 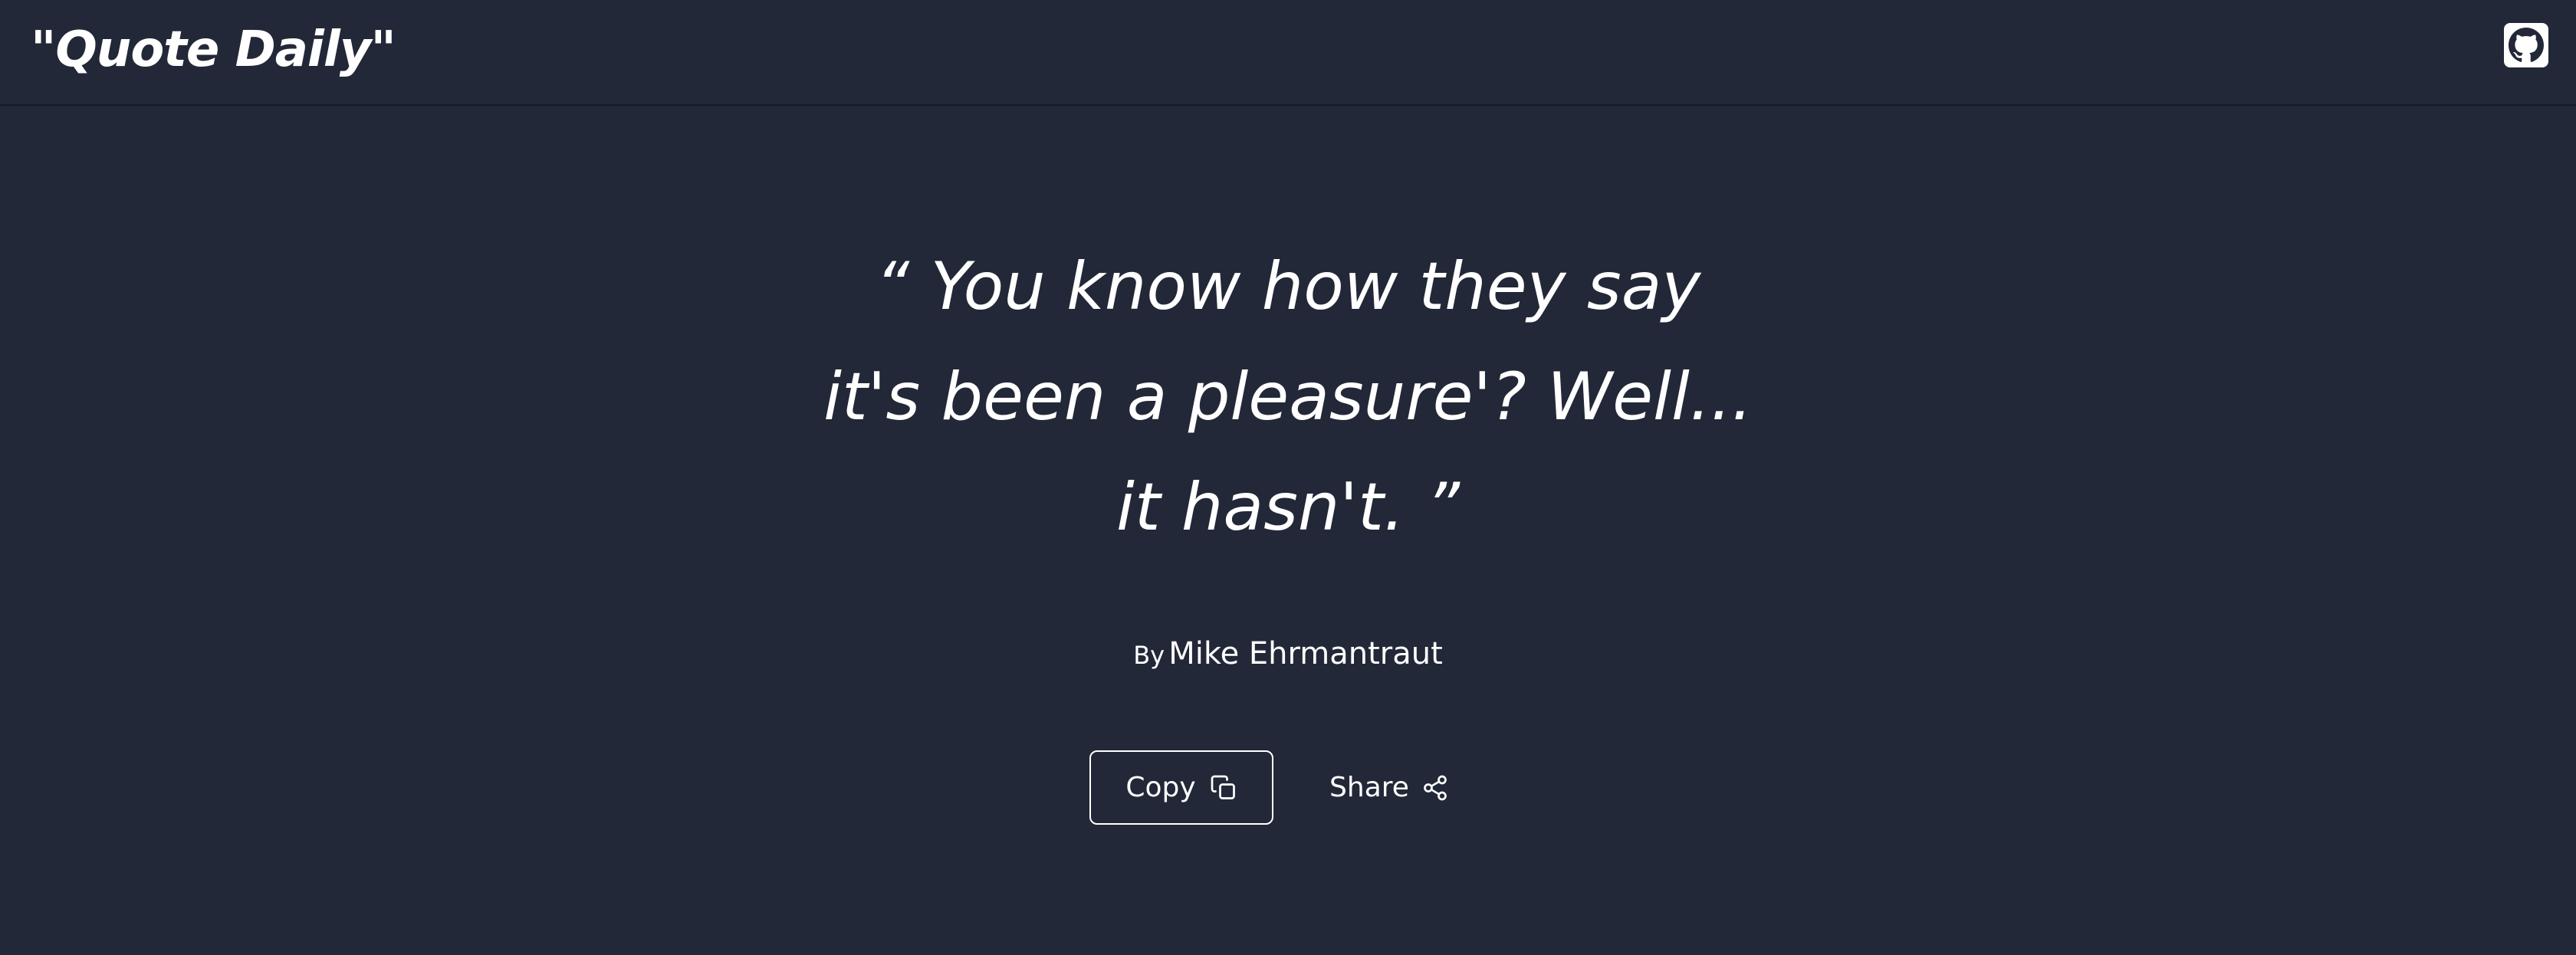 What do you see at coordinates (214, 49) in the screenshot?
I see `app-logo-title: "Quote Daily"` at bounding box center [214, 49].